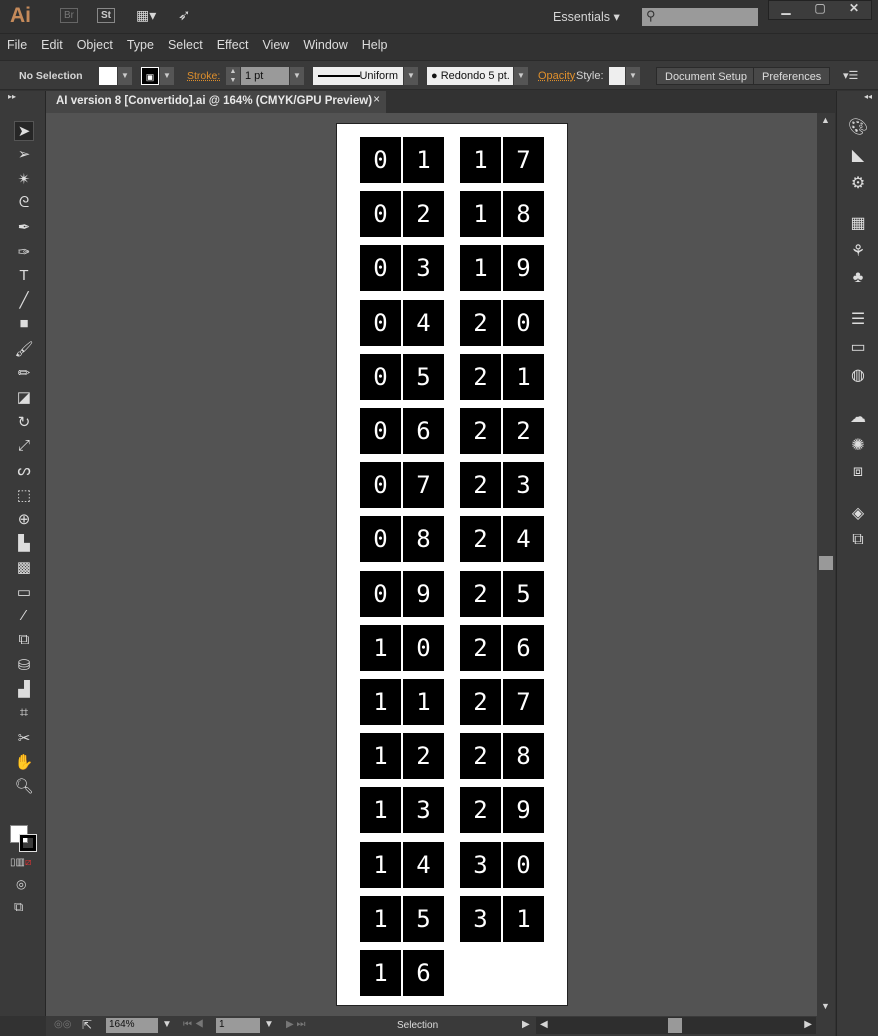 This screenshot has width=878, height=1036. Describe the element at coordinates (376, 100) in the screenshot. I see `close-tab-button: ×` at that location.